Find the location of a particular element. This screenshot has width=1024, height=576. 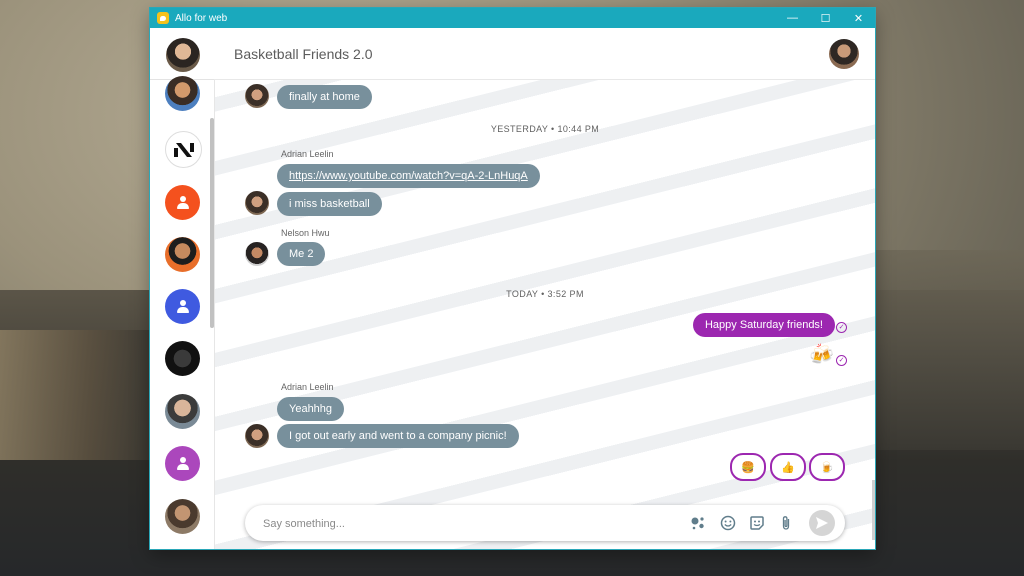

group-avatar is located at coordinates (844, 54).